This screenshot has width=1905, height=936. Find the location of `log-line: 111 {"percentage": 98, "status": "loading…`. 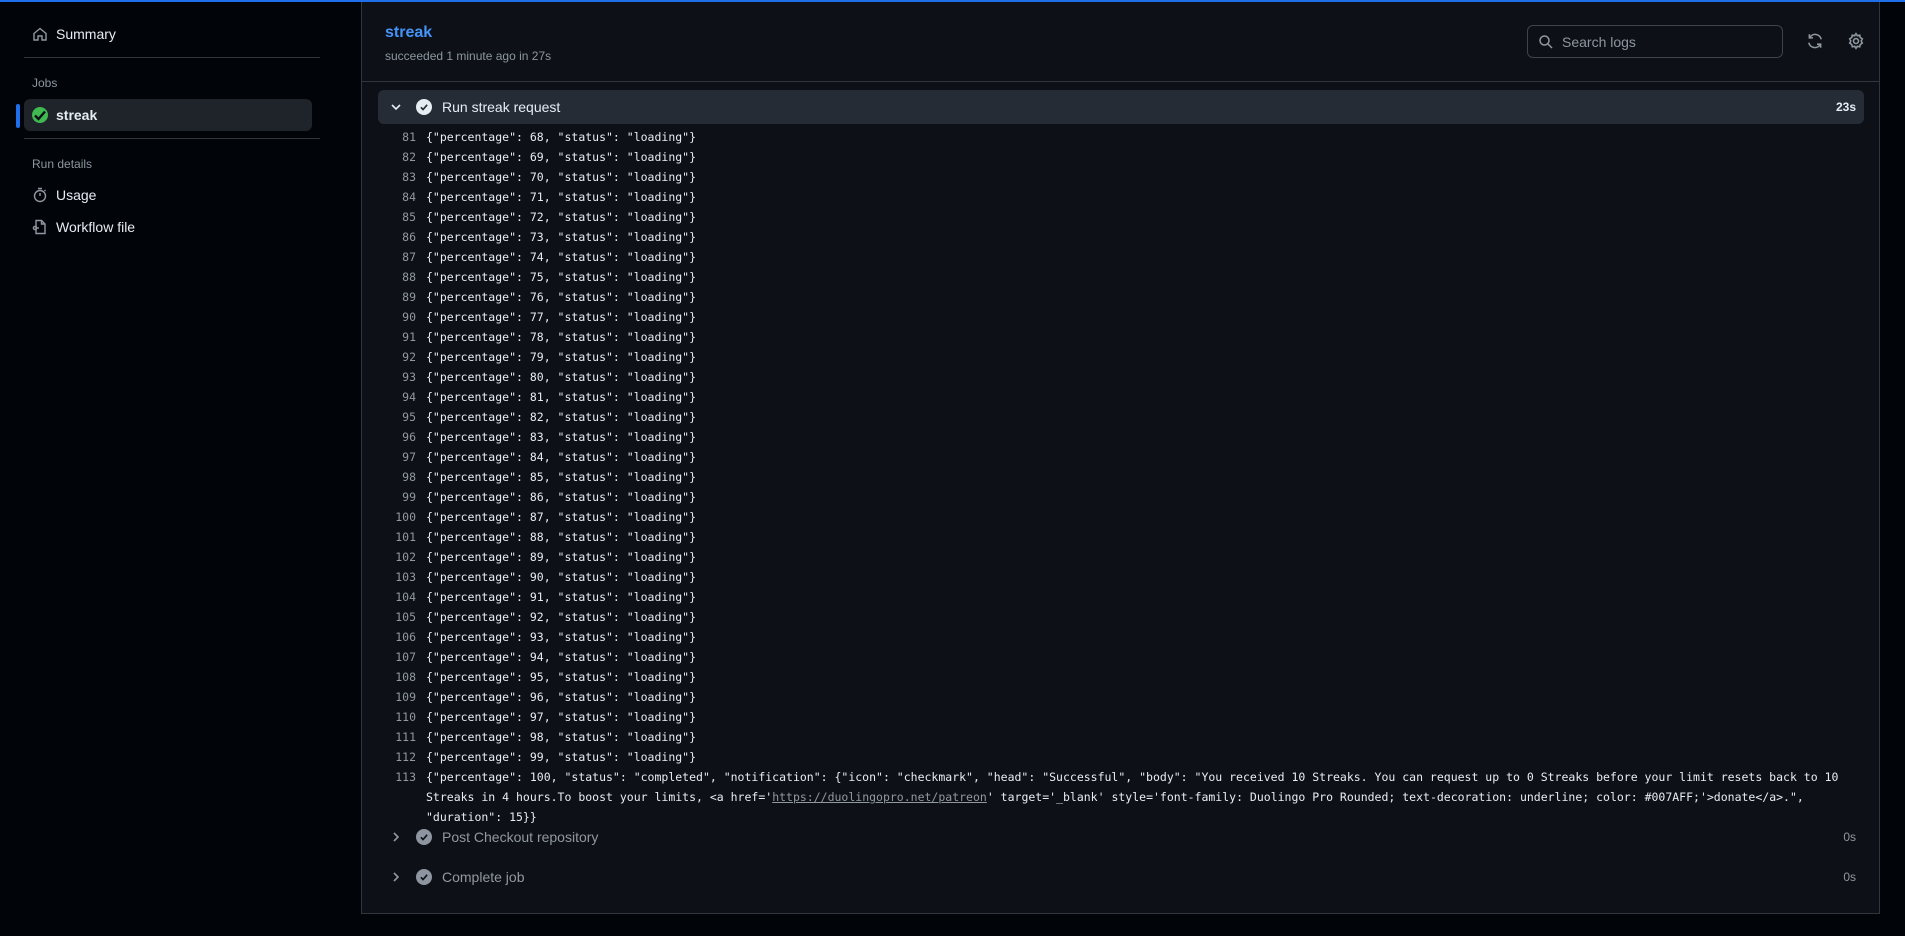

log-line: 111 {"percentage": 98, "status": "loading… is located at coordinates (1123, 737).